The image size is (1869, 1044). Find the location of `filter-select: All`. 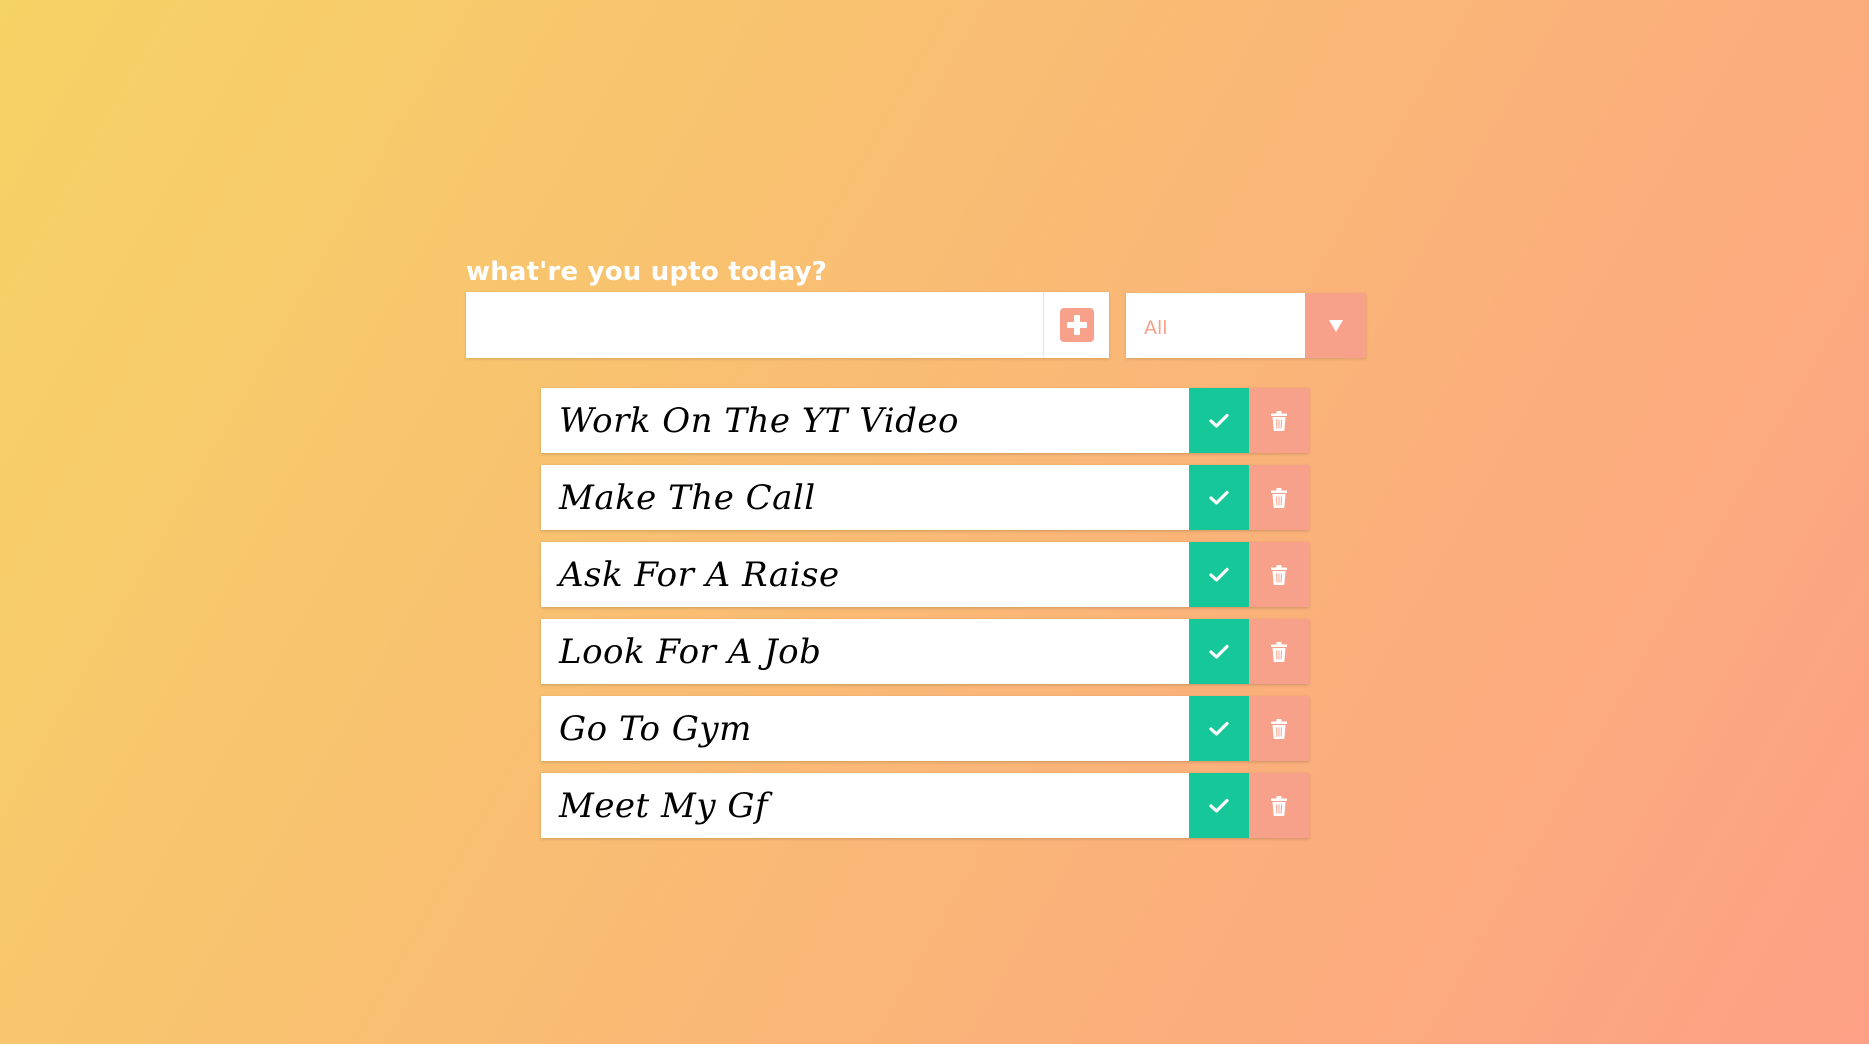

filter-select: All is located at coordinates (1246, 325).